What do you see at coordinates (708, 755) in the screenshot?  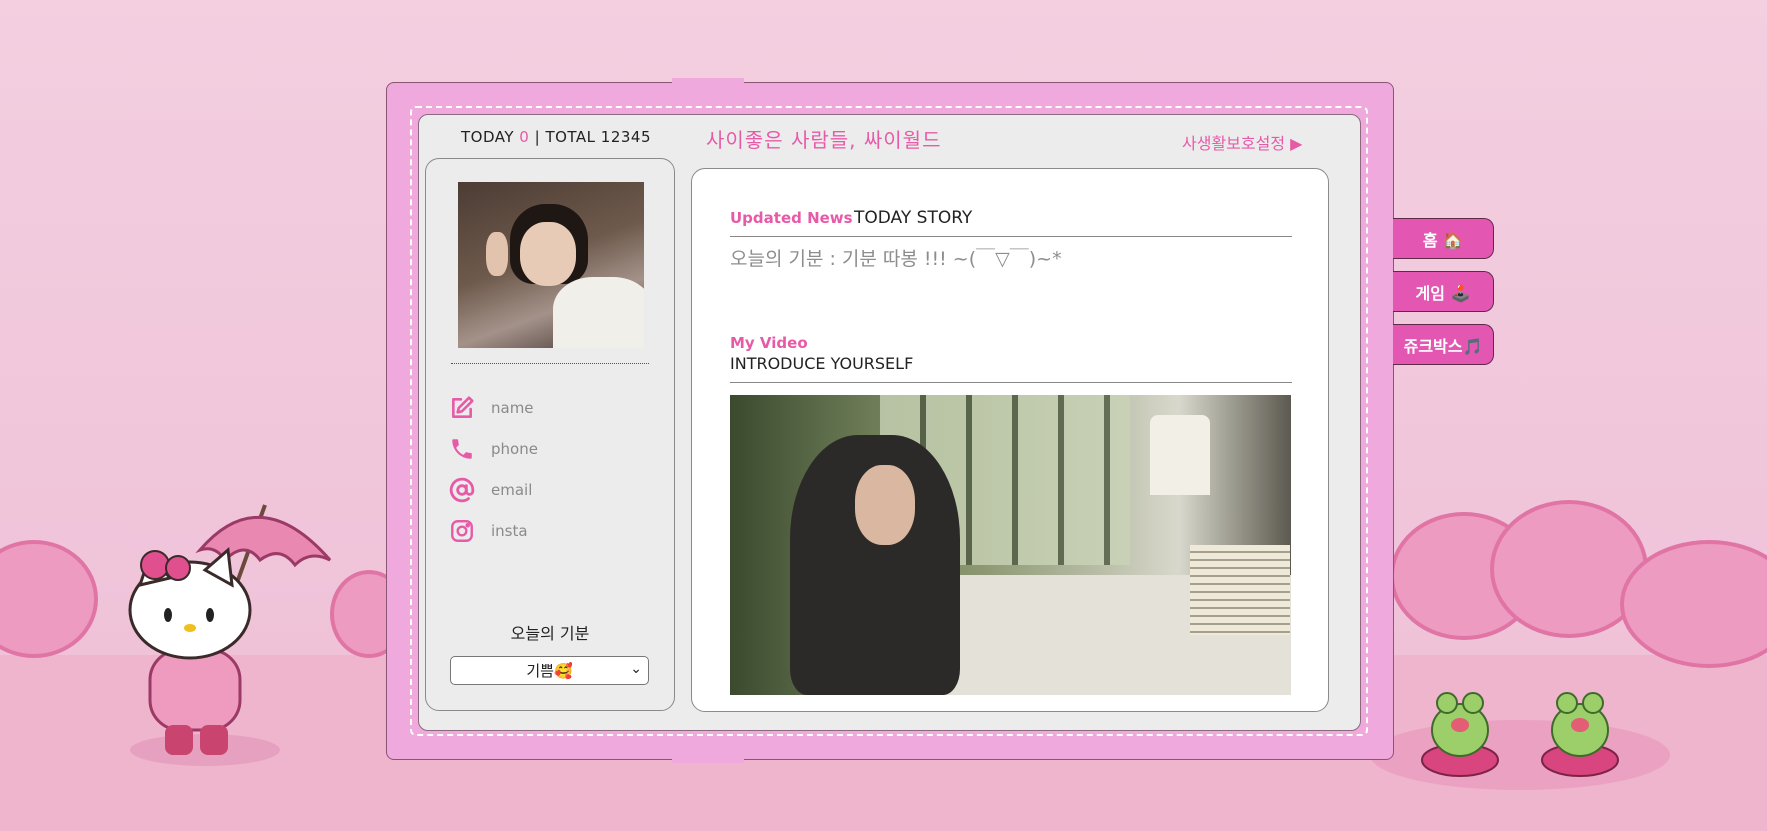 I see `book-spine-bottom` at bounding box center [708, 755].